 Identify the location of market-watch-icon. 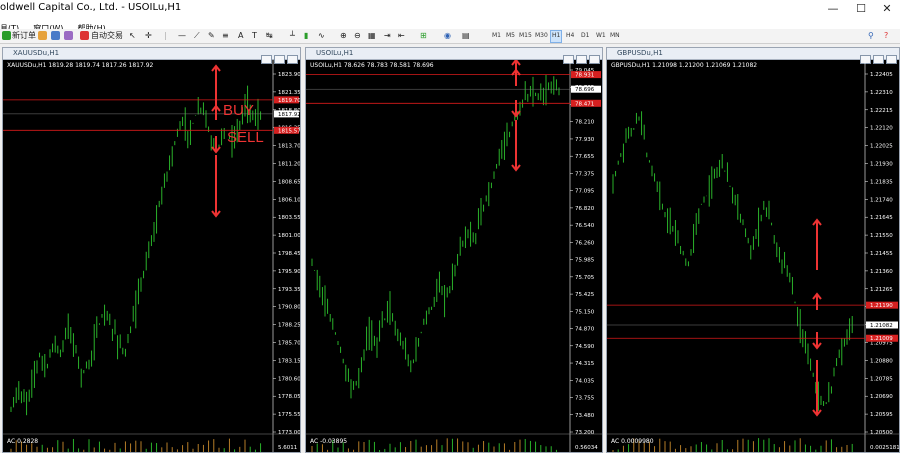
(68, 35).